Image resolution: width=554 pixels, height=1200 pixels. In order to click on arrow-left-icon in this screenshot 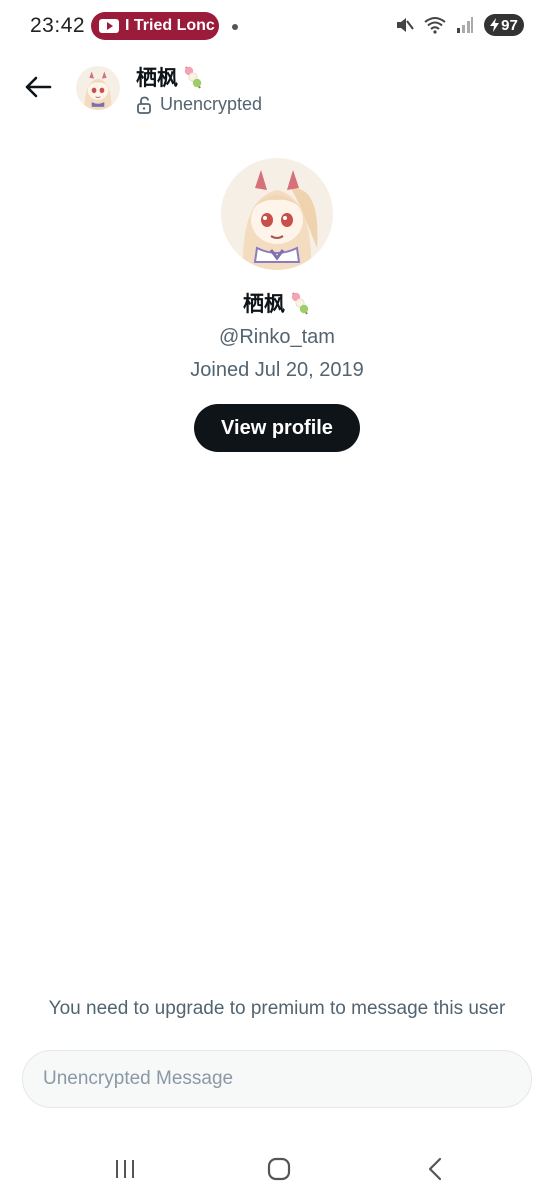, I will do `click(38, 87)`.